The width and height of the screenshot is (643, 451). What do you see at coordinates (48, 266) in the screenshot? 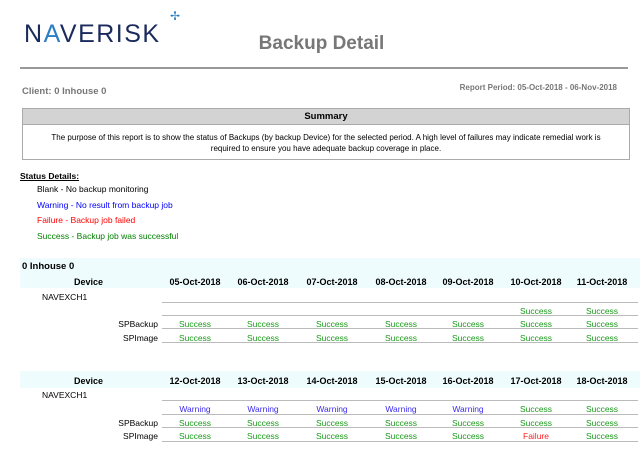
I see `group-title: 0 Inhouse 0` at bounding box center [48, 266].